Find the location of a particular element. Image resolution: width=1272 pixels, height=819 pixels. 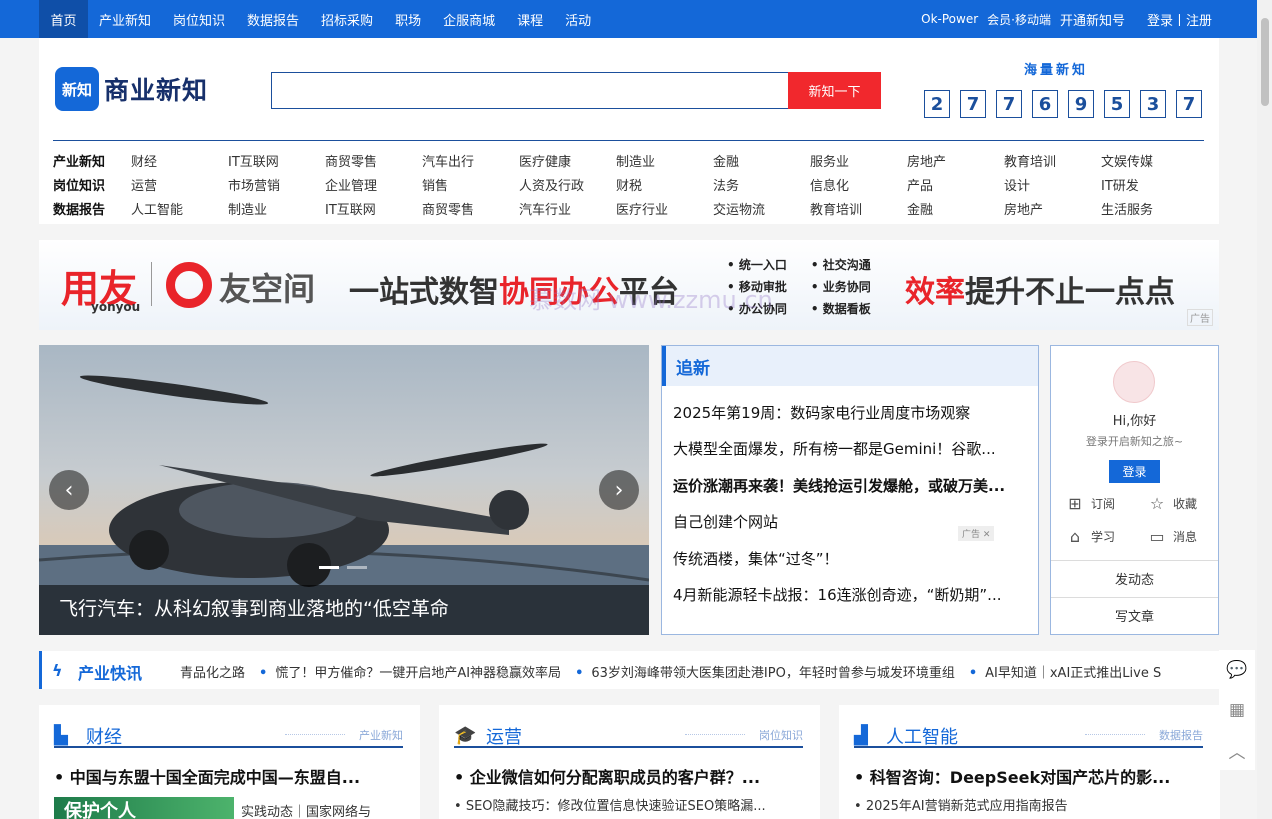

nav-link-courses: 课程 is located at coordinates (530, 19).